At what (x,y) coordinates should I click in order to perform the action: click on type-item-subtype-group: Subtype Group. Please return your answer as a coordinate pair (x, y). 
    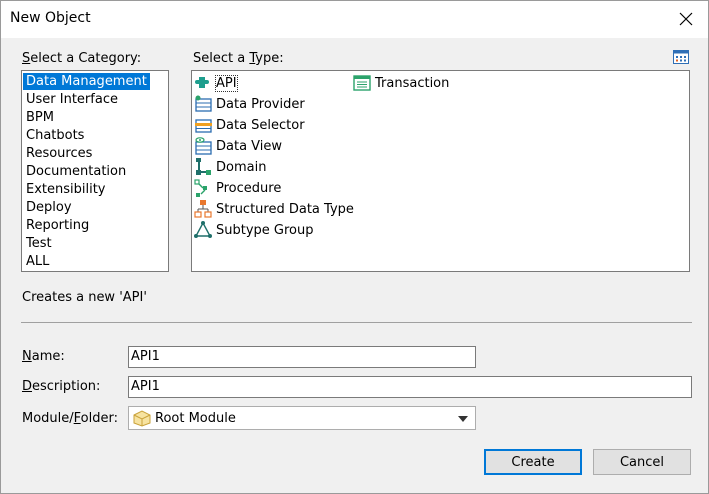
    Looking at the image, I should click on (253, 230).